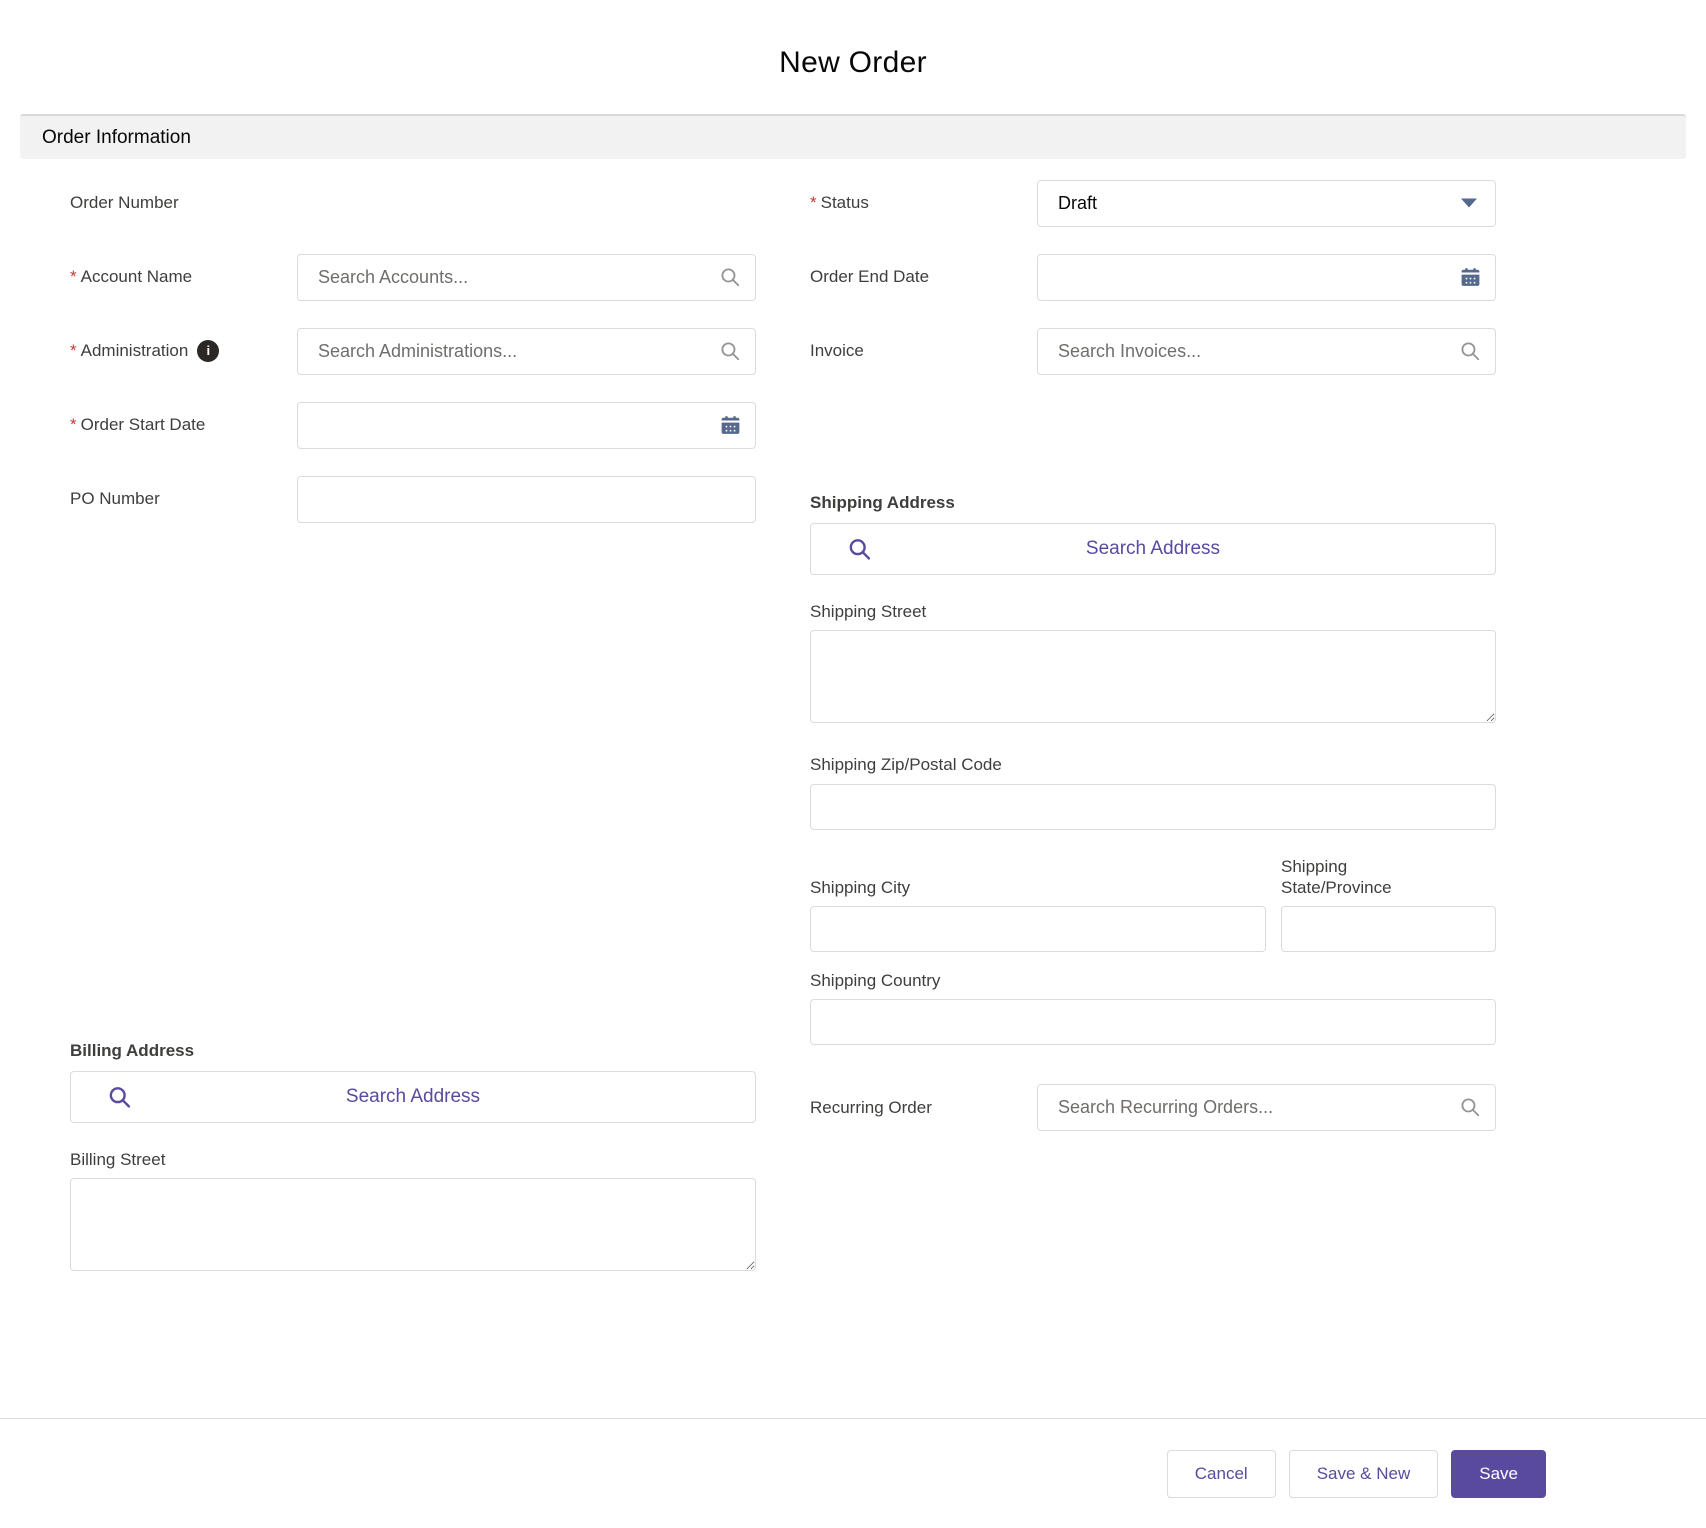  Describe the element at coordinates (871, 1107) in the screenshot. I see `label-text: Recurring Order` at that location.